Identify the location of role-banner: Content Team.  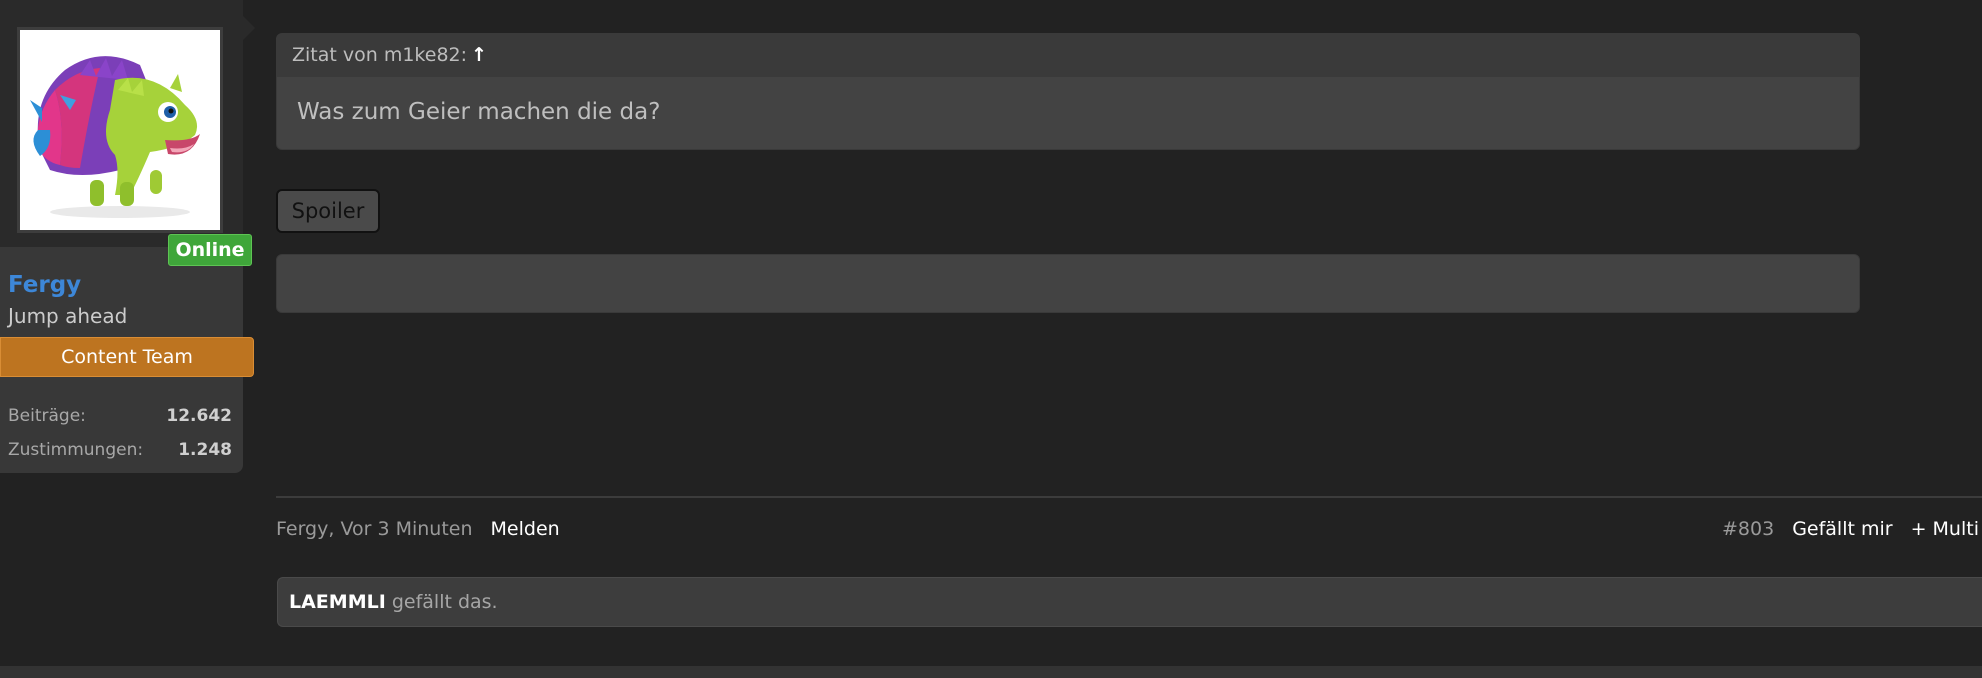
(127, 357).